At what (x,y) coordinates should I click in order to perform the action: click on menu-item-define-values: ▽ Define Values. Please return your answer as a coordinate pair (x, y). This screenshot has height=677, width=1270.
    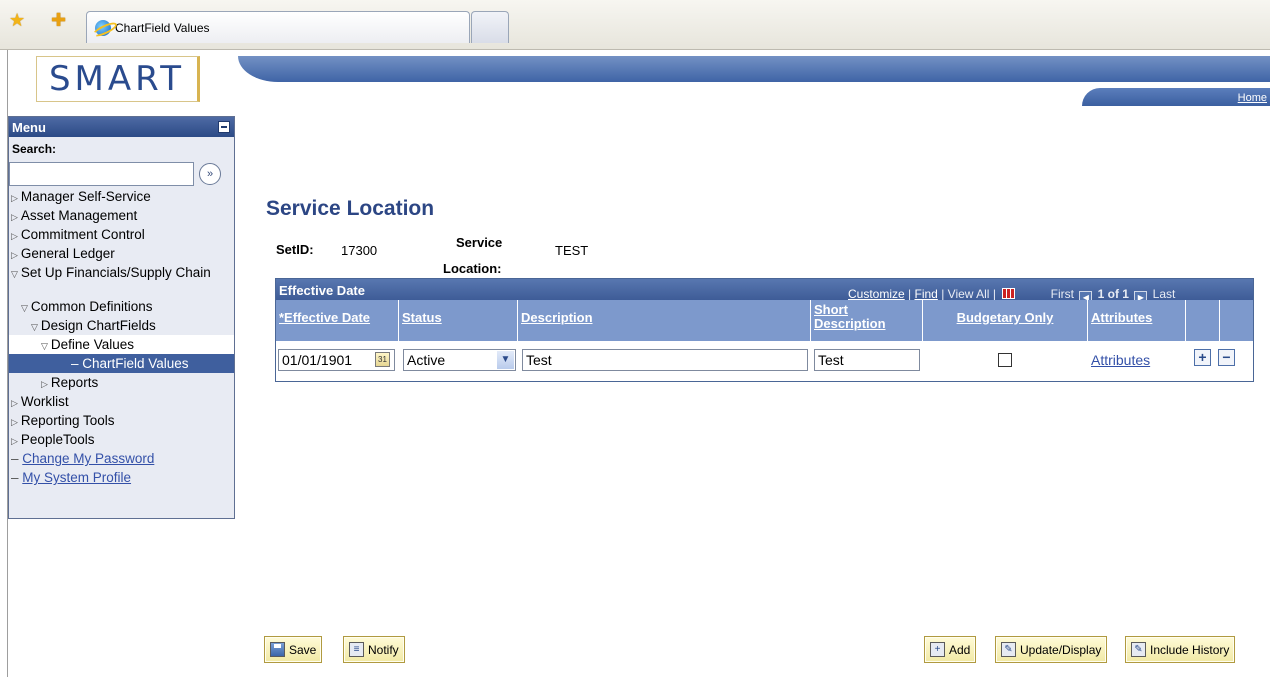
    Looking at the image, I should click on (121, 344).